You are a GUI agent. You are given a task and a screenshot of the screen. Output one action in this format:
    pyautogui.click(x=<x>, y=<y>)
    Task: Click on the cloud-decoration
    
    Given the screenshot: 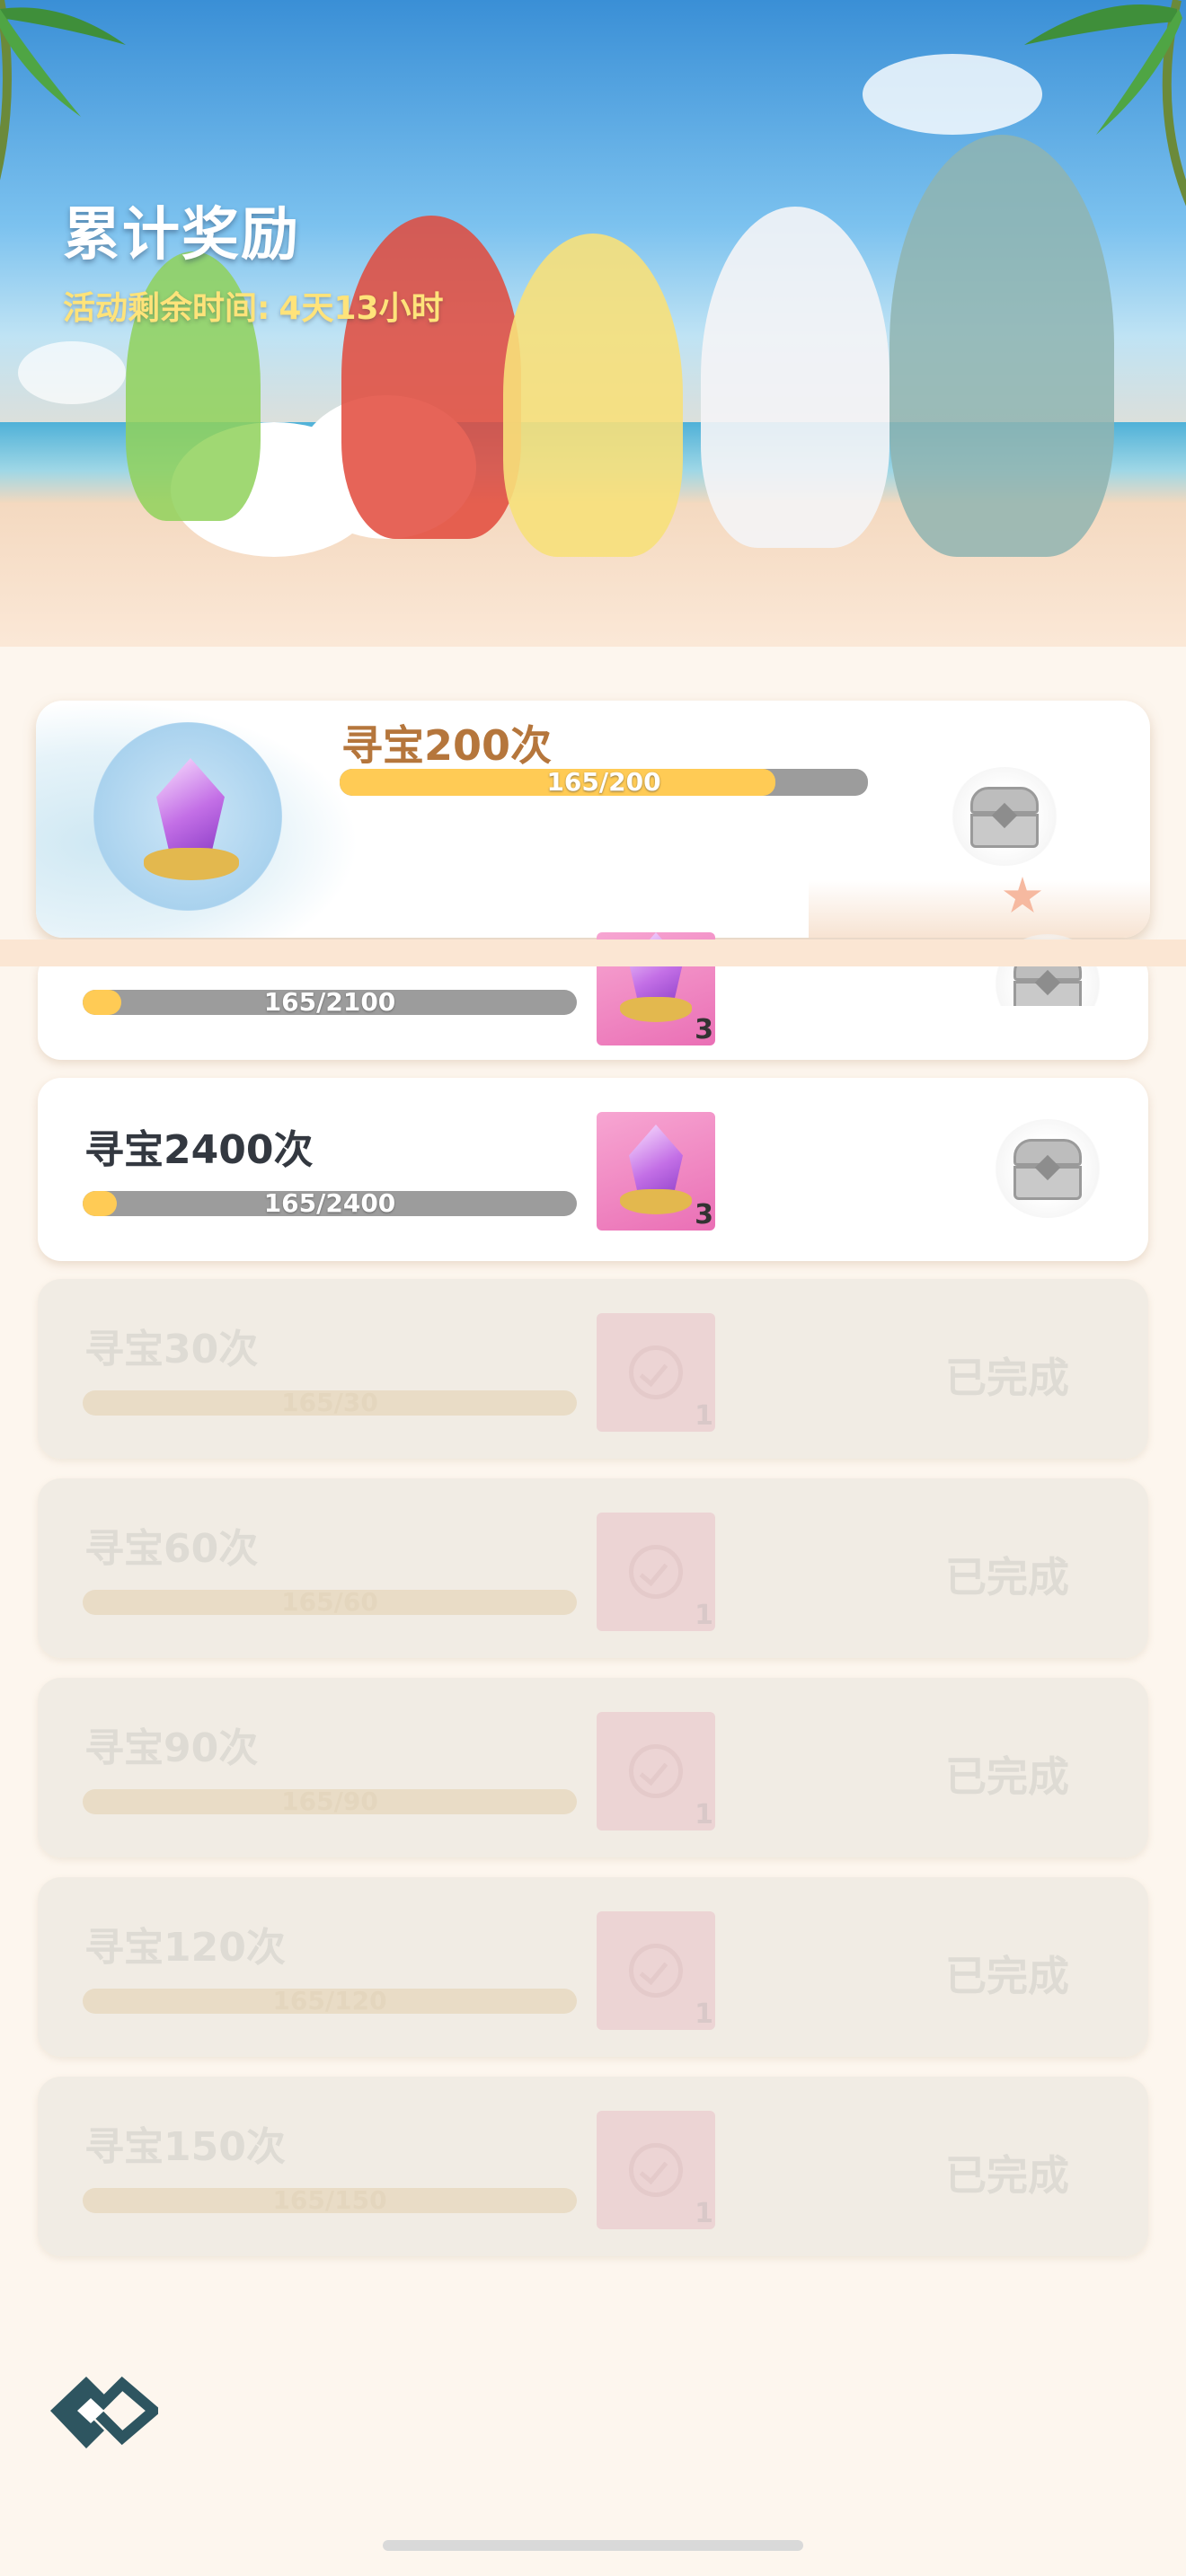 What is the action you would take?
    pyautogui.click(x=72, y=372)
    